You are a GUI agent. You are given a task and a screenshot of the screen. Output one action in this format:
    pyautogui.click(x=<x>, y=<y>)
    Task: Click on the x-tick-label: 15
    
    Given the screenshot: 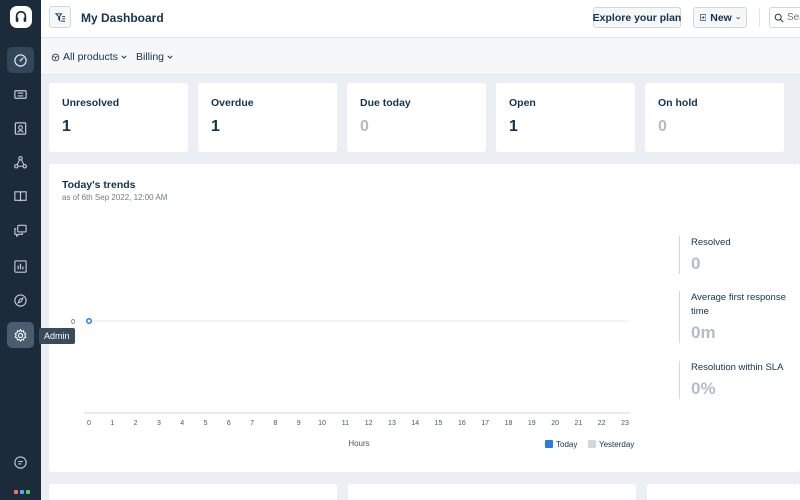 What is the action you would take?
    pyautogui.click(x=439, y=423)
    